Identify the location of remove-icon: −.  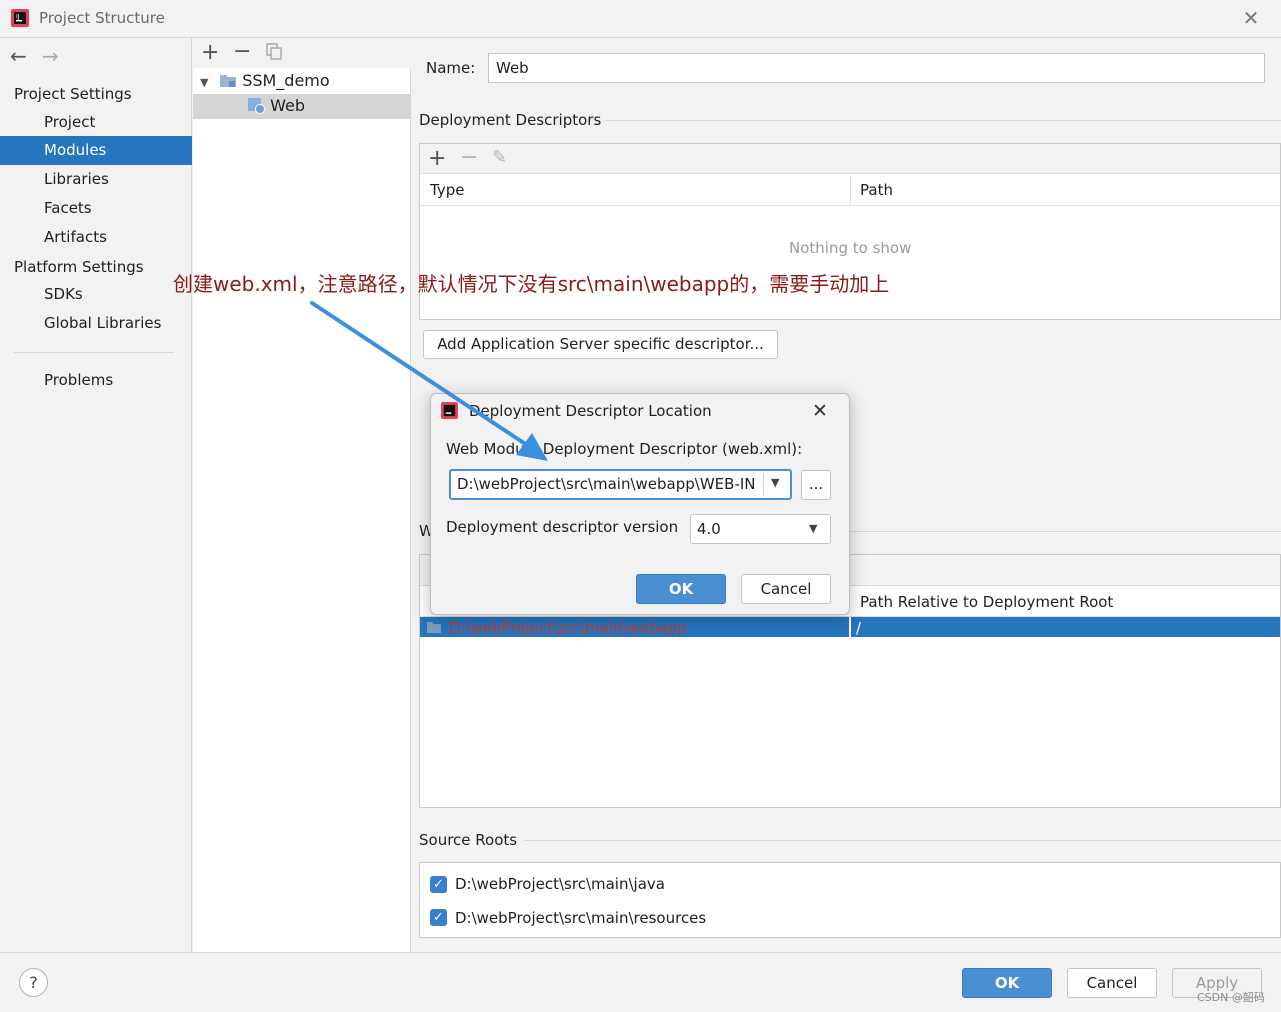
(242, 52).